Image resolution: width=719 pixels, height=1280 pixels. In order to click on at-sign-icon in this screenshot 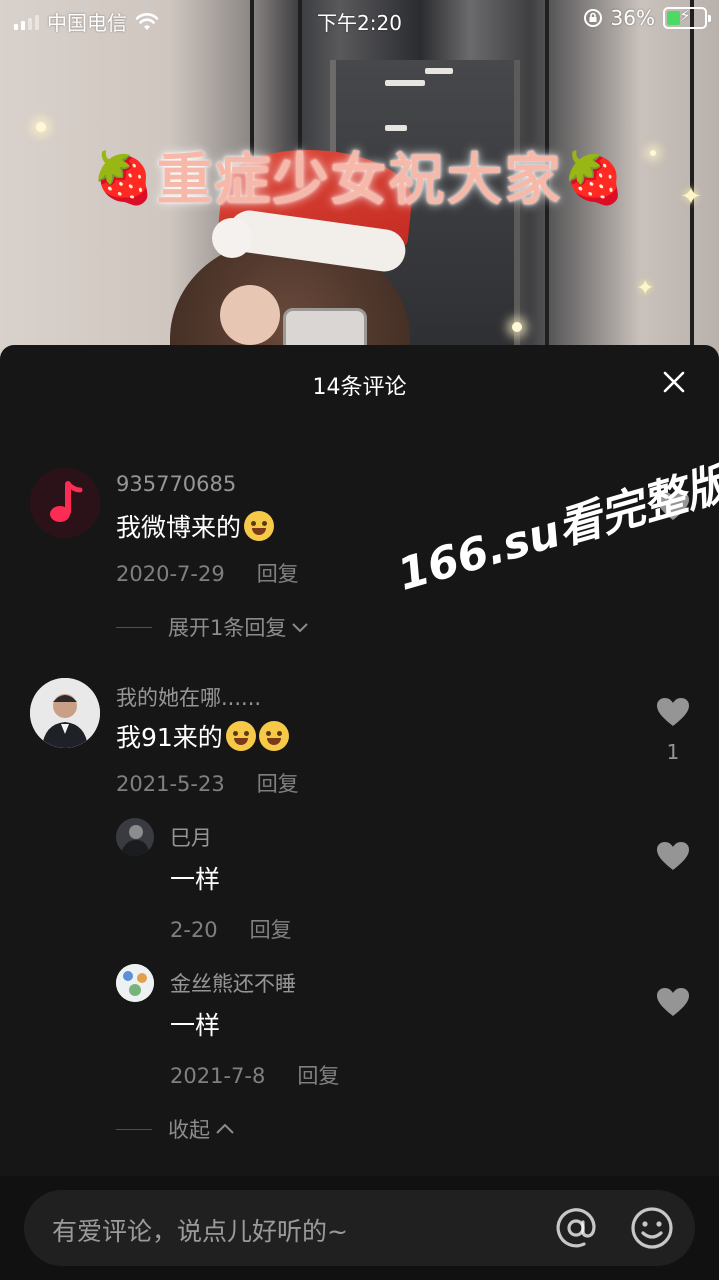, I will do `click(576, 1228)`.